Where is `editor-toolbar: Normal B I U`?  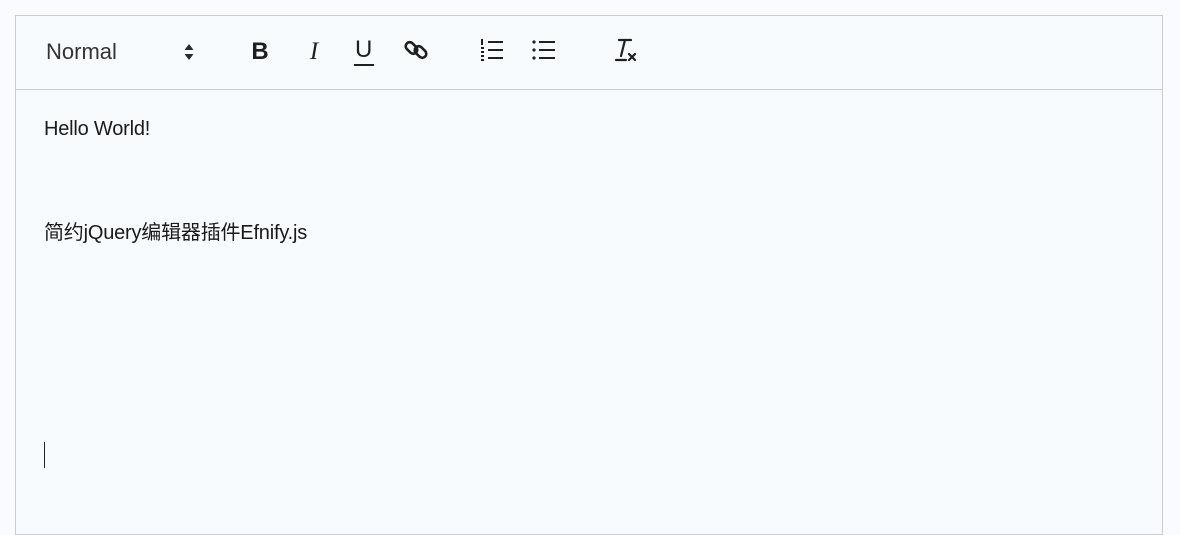 editor-toolbar: Normal B I U is located at coordinates (589, 53).